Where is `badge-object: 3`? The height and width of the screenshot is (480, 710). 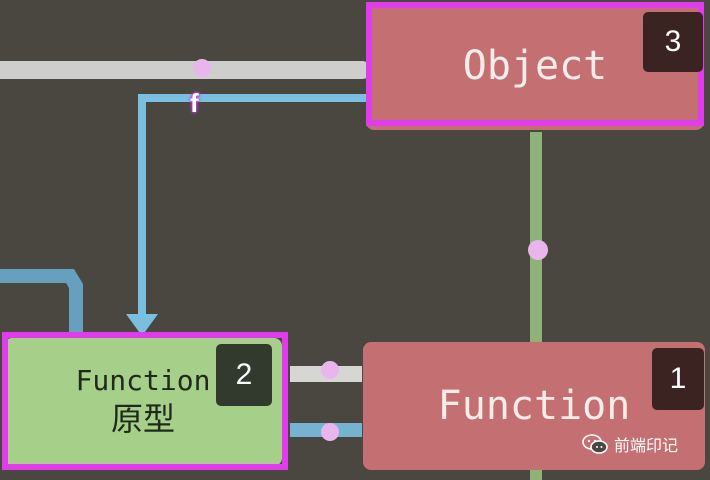 badge-object: 3 is located at coordinates (673, 42).